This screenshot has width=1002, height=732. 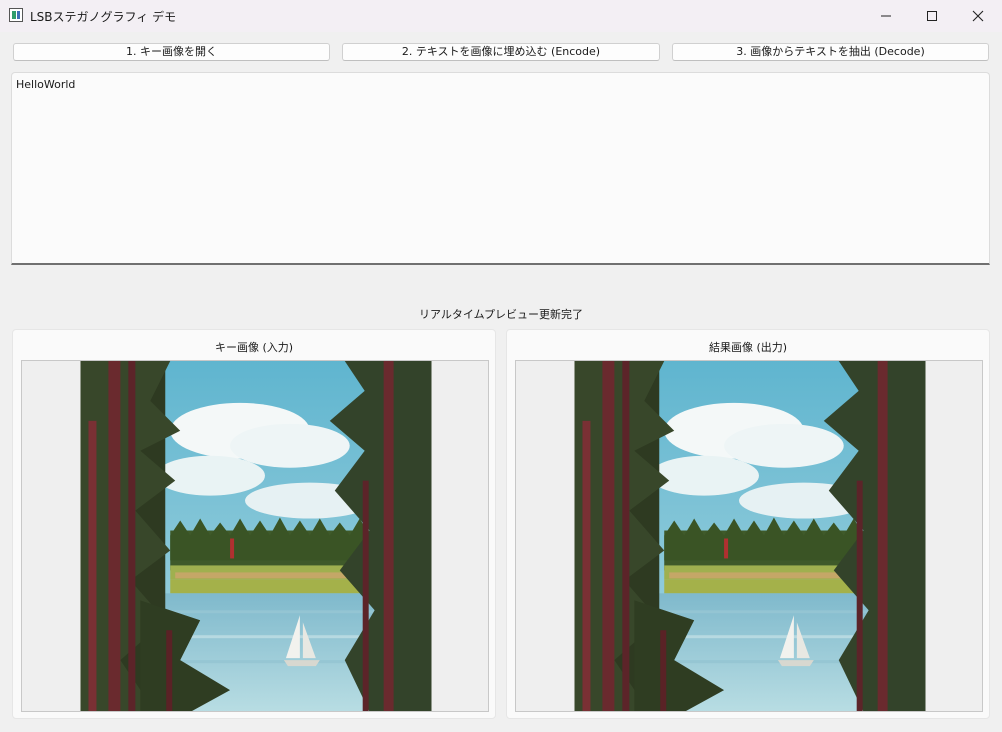 I want to click on minimize-icon, so click(x=886, y=16).